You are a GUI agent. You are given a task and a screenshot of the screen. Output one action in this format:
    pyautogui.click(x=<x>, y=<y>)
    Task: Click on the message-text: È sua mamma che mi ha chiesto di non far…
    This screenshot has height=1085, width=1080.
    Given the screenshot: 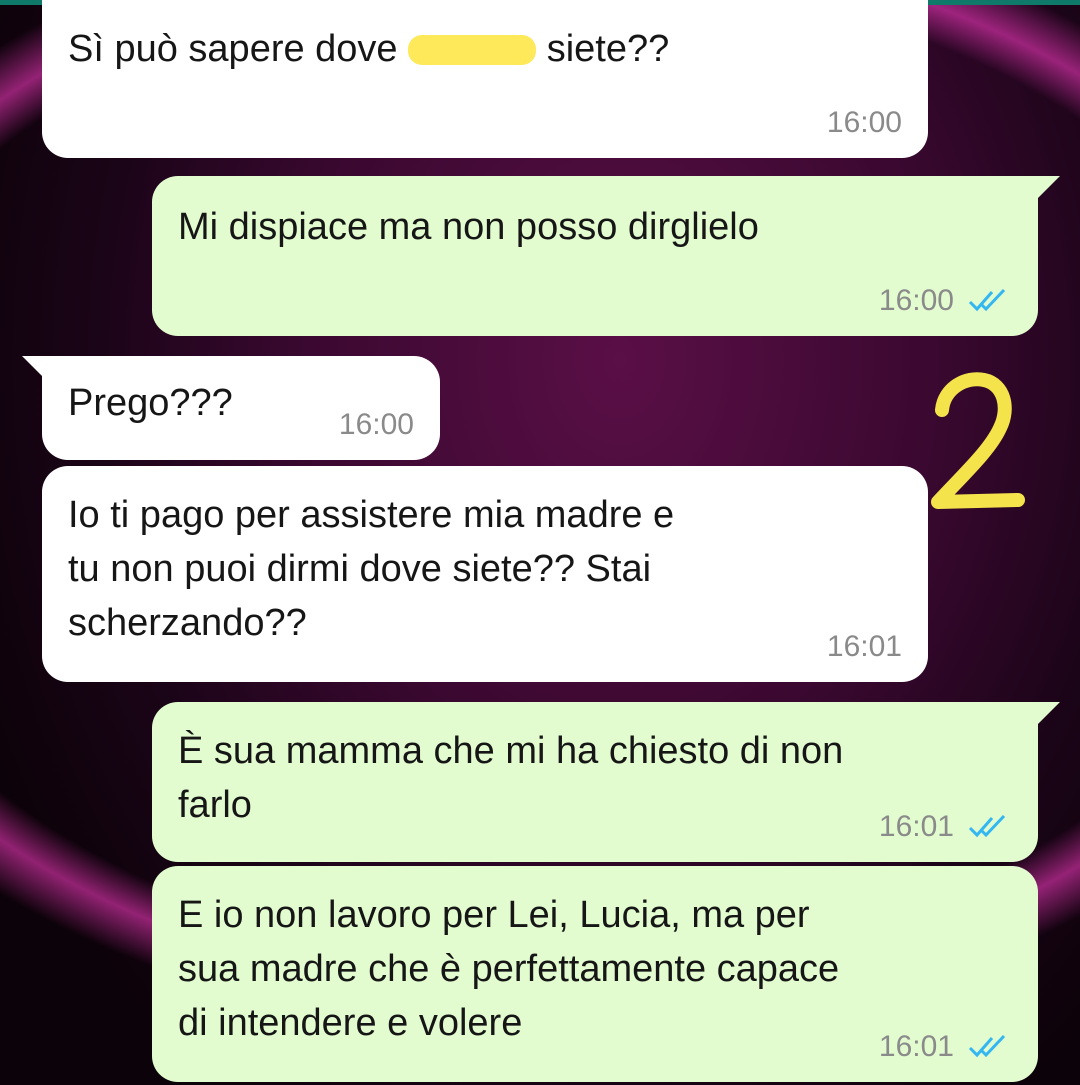 What is the action you would take?
    pyautogui.click(x=511, y=778)
    